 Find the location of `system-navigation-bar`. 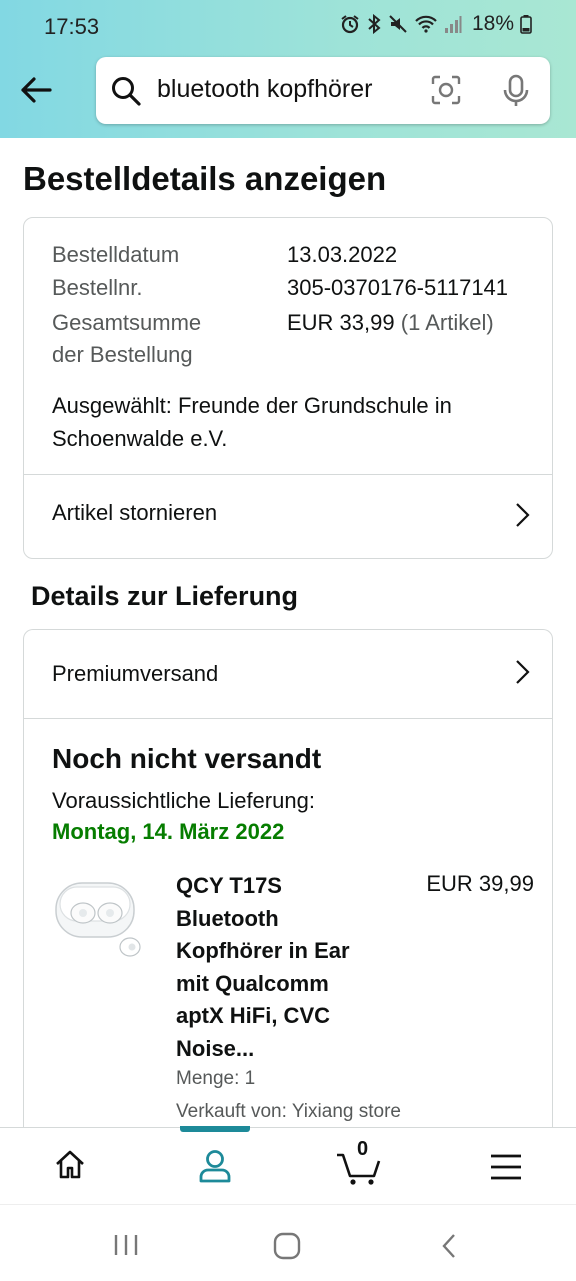

system-navigation-bar is located at coordinates (288, 1242).